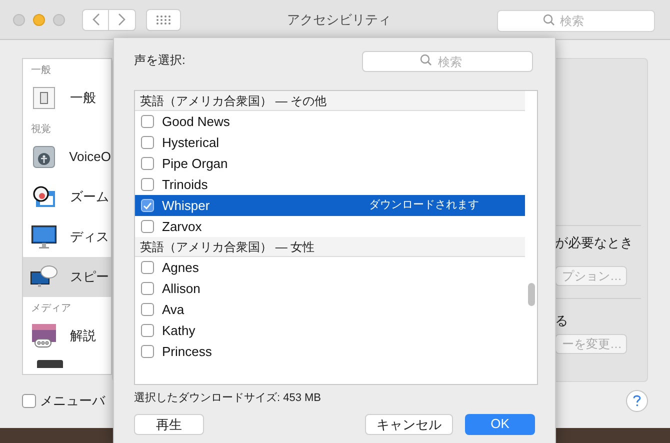  Describe the element at coordinates (67, 237) in the screenshot. I see `sidebar-item: ディス` at that location.